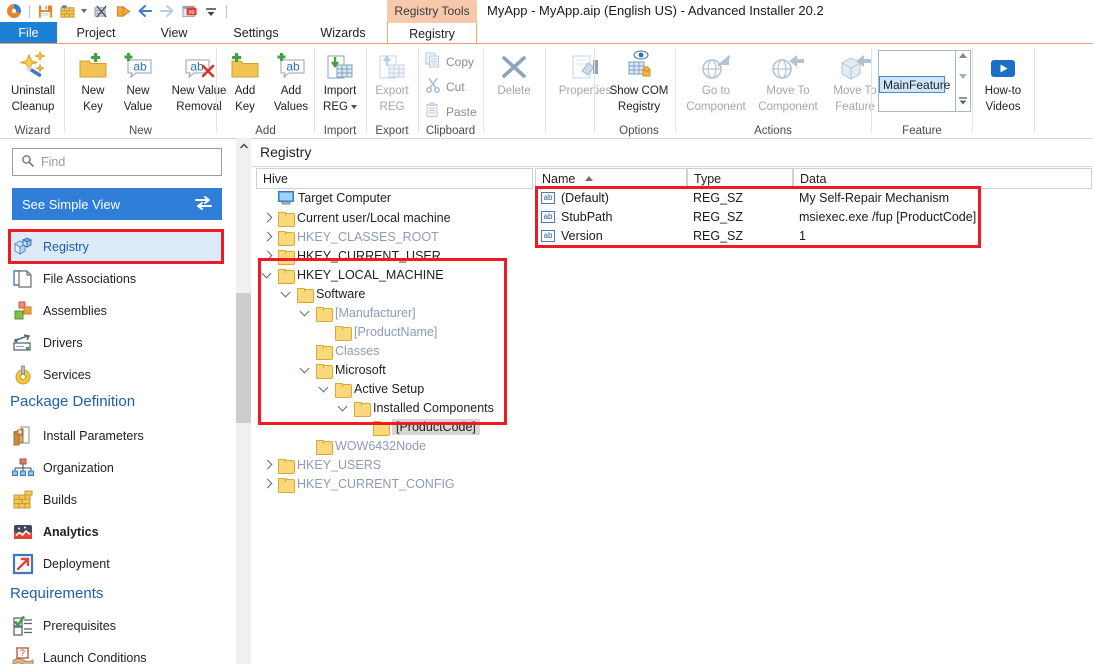 This screenshot has height=664, width=1093. Describe the element at coordinates (291, 81) in the screenshot. I see `add-values-button: ab Add Values` at that location.